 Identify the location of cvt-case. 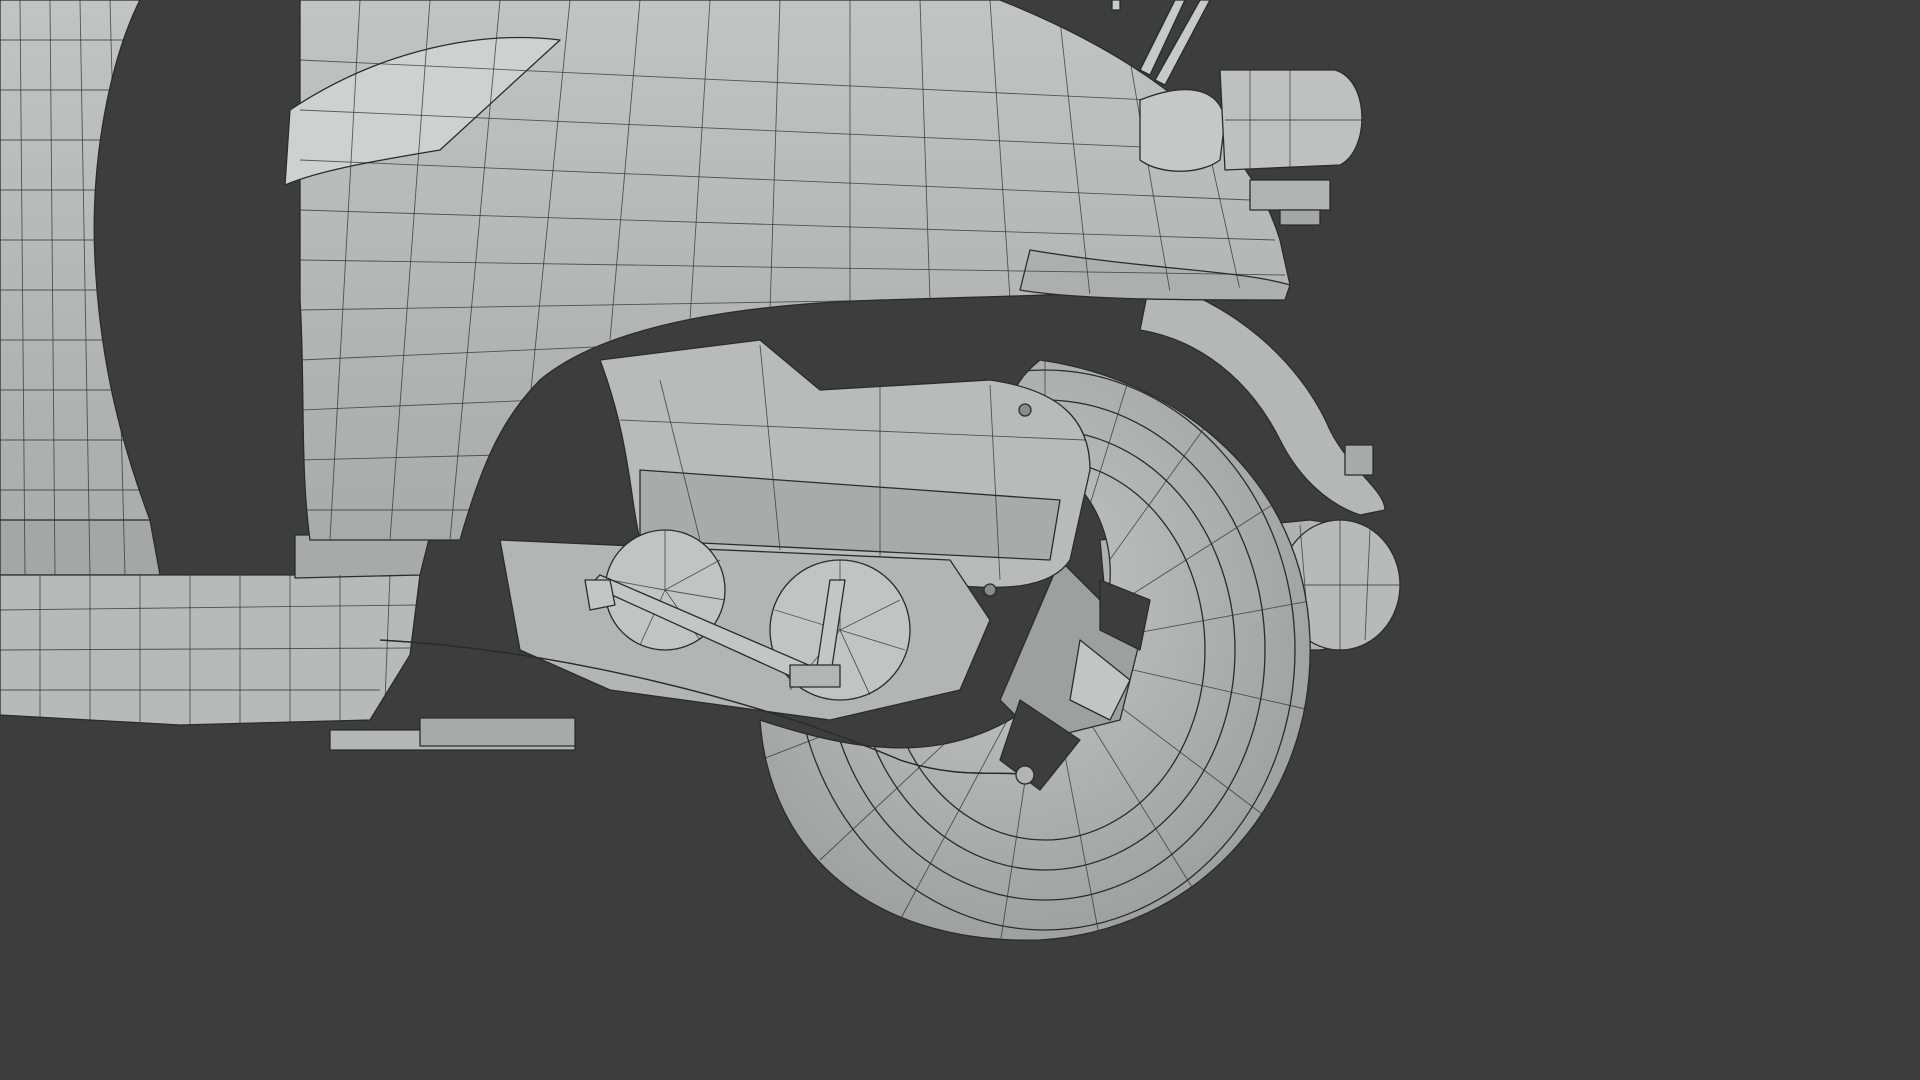
(745, 625).